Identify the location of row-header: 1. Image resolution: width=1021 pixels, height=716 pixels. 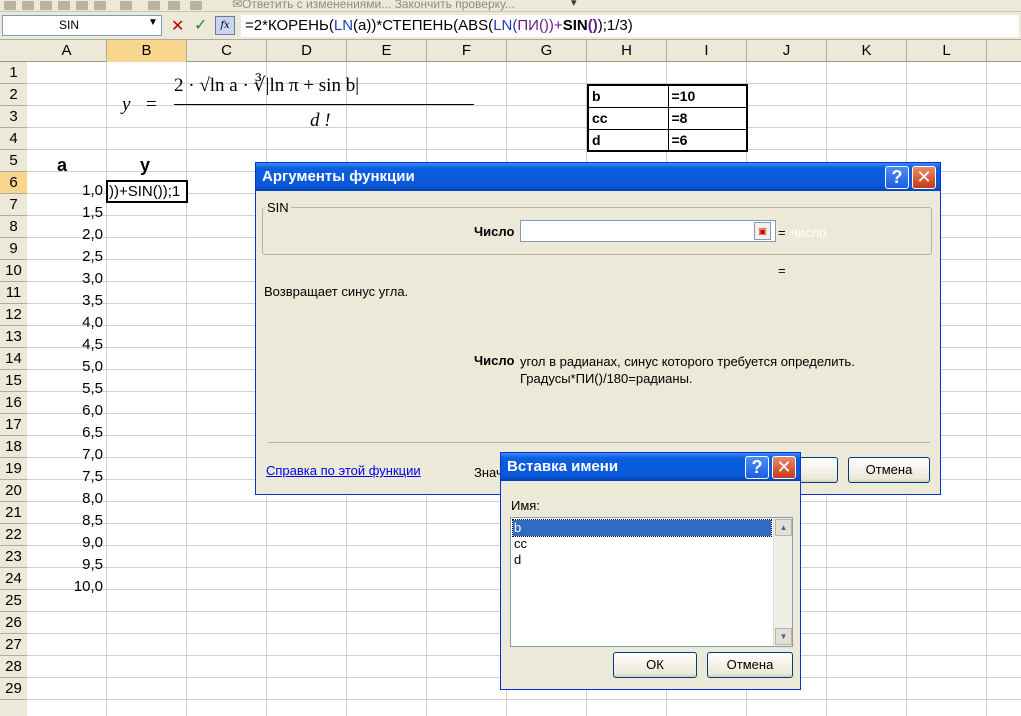
(13, 73).